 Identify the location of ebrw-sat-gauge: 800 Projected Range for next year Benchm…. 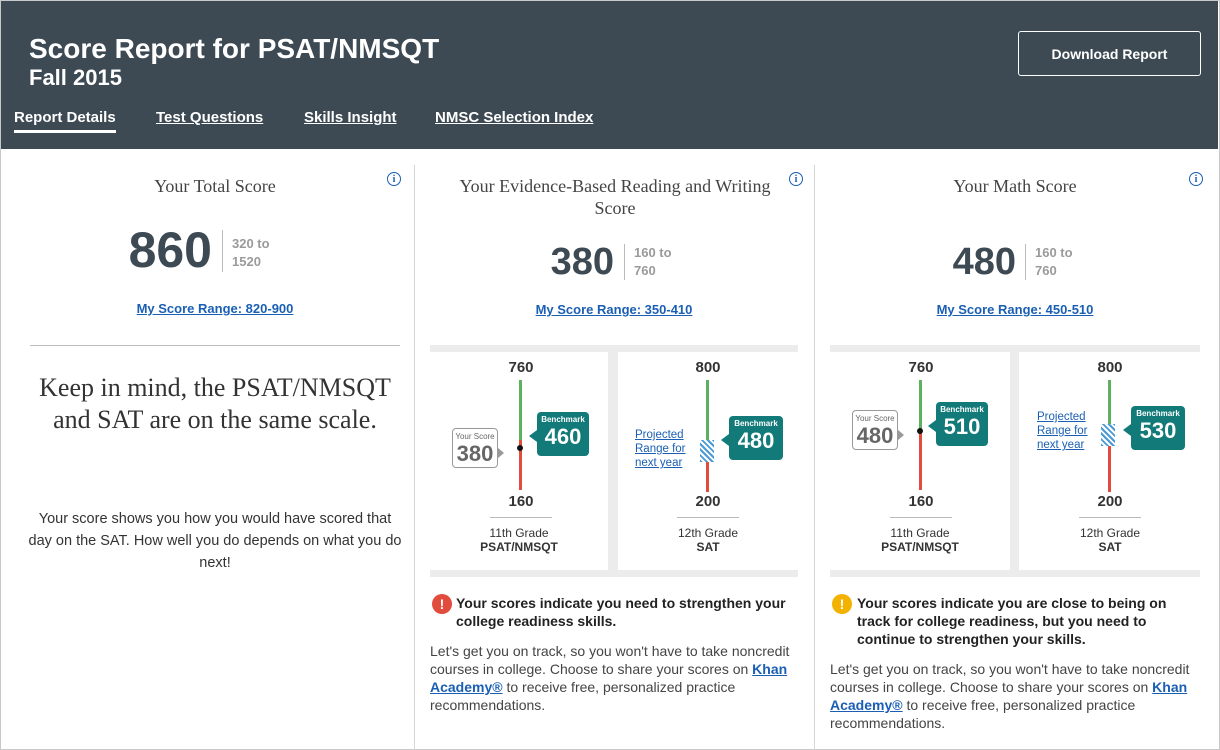
(708, 461).